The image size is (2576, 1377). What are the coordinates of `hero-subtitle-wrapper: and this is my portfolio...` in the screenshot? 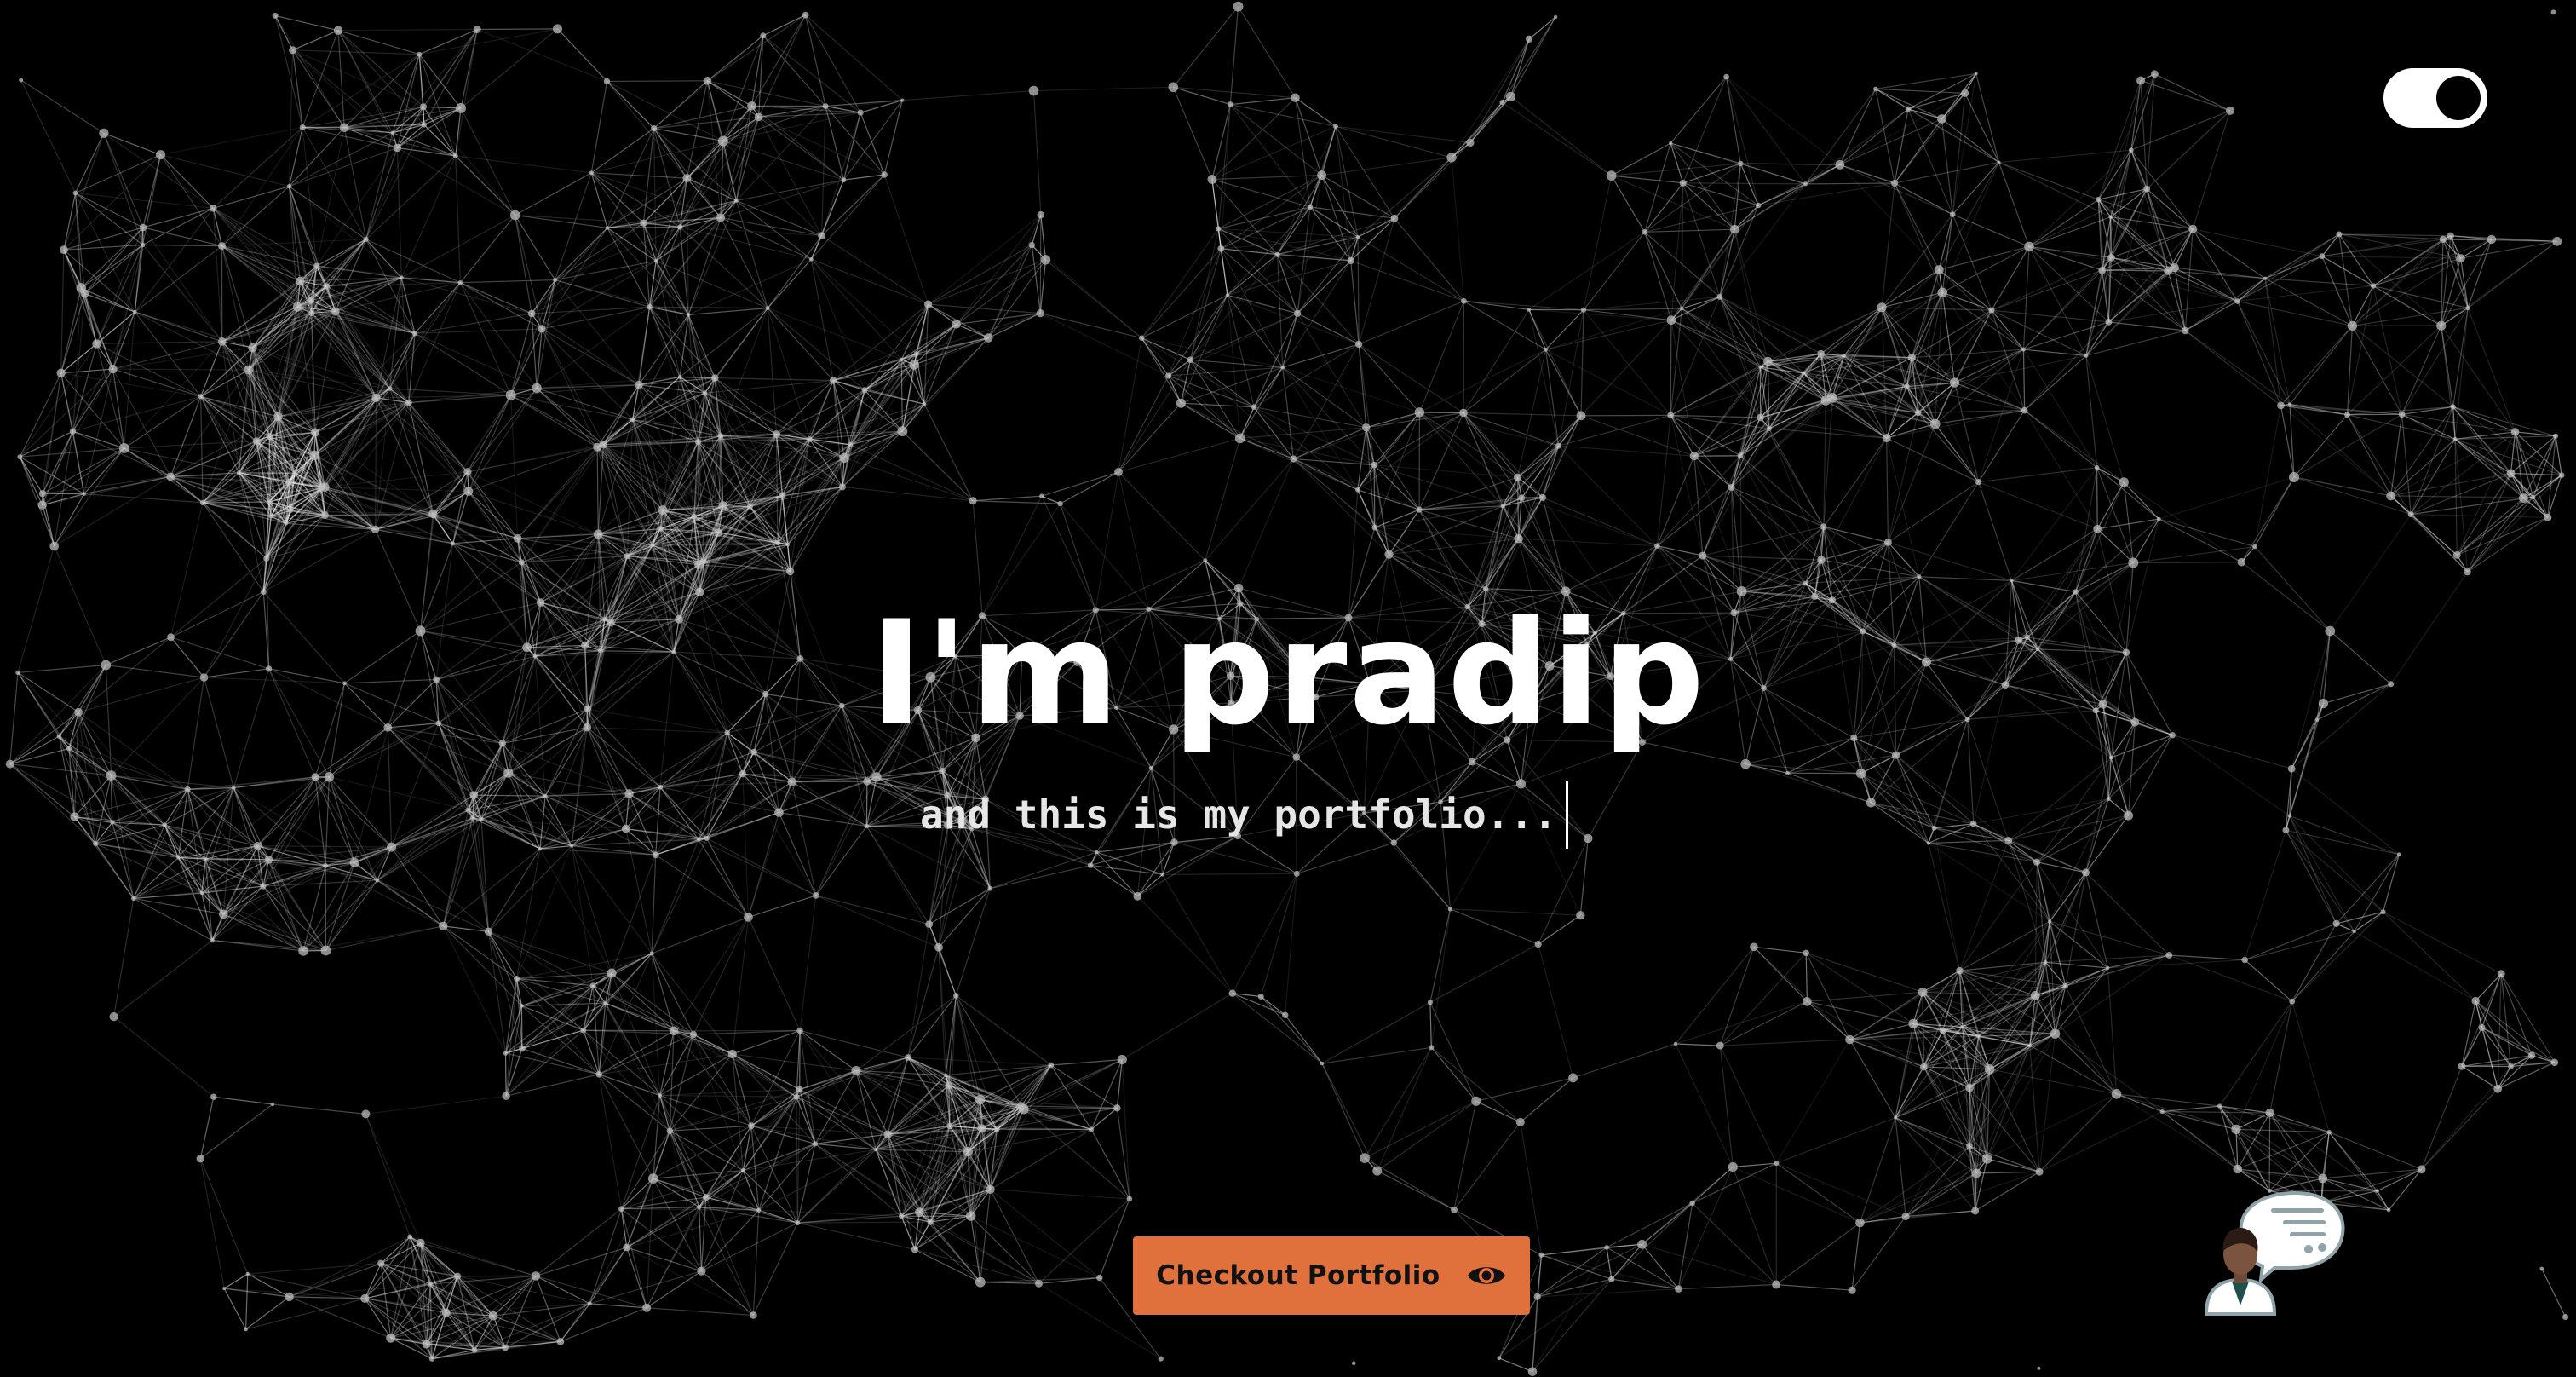 It's located at (1244, 815).